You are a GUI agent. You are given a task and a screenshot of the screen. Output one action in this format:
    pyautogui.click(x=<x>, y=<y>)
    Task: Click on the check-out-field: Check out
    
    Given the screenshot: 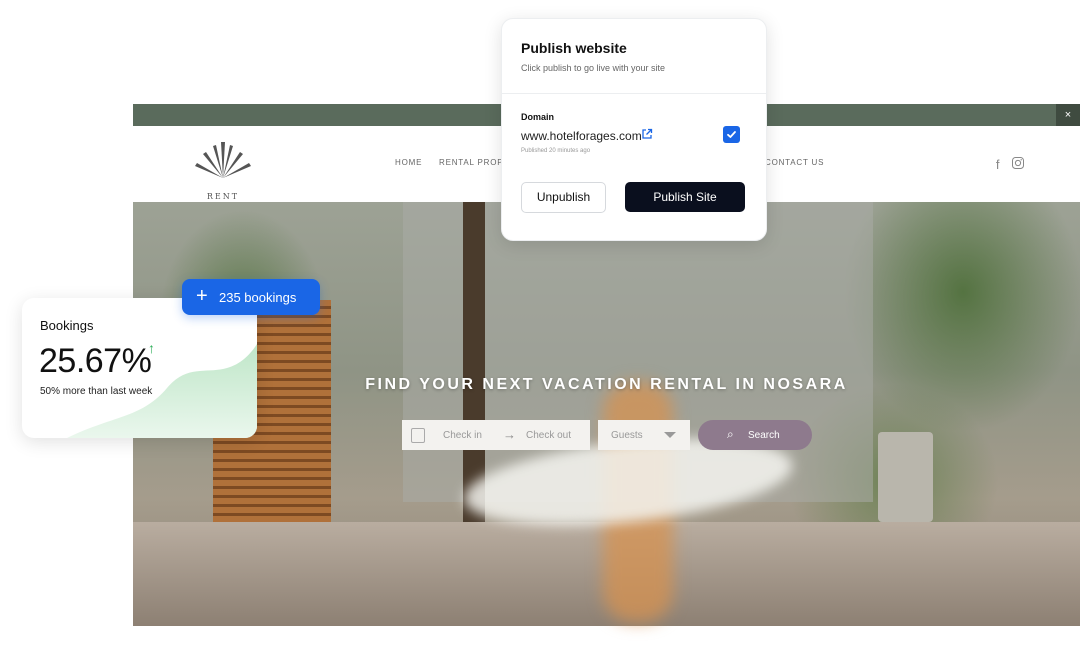 What is the action you would take?
    pyautogui.click(x=548, y=435)
    